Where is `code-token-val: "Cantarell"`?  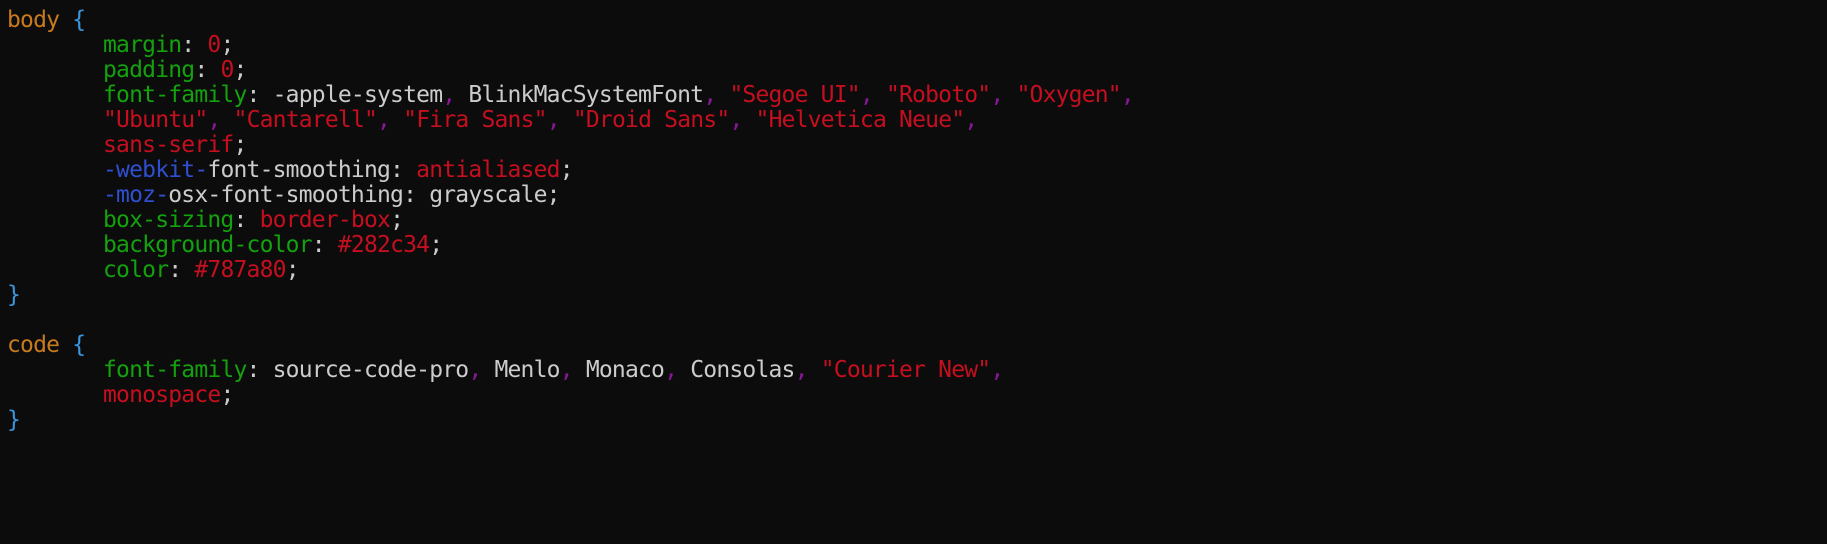 code-token-val: "Cantarell" is located at coordinates (305, 120).